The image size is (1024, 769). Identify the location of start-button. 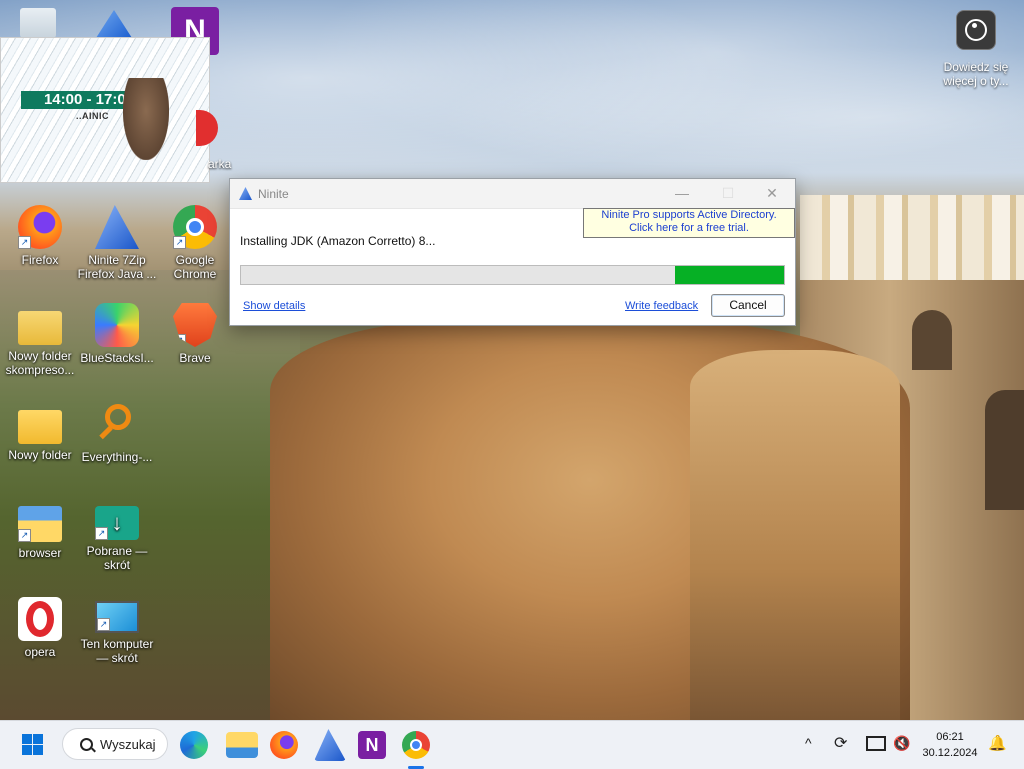
(35, 745).